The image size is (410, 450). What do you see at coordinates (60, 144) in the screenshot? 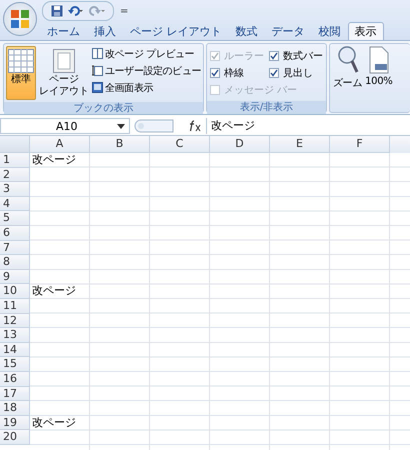
I see `column-header: A` at bounding box center [60, 144].